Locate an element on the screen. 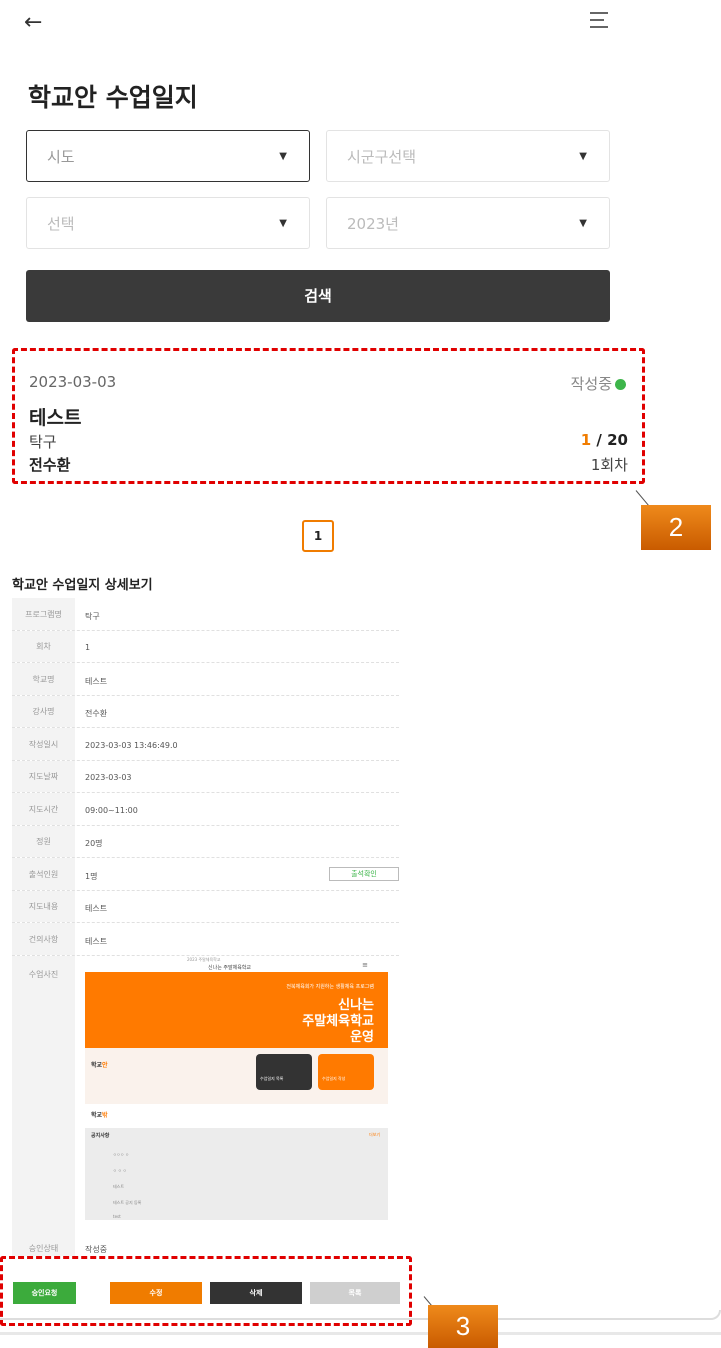 The width and height of the screenshot is (721, 1348). detail-label: 강사명 is located at coordinates (43, 711).